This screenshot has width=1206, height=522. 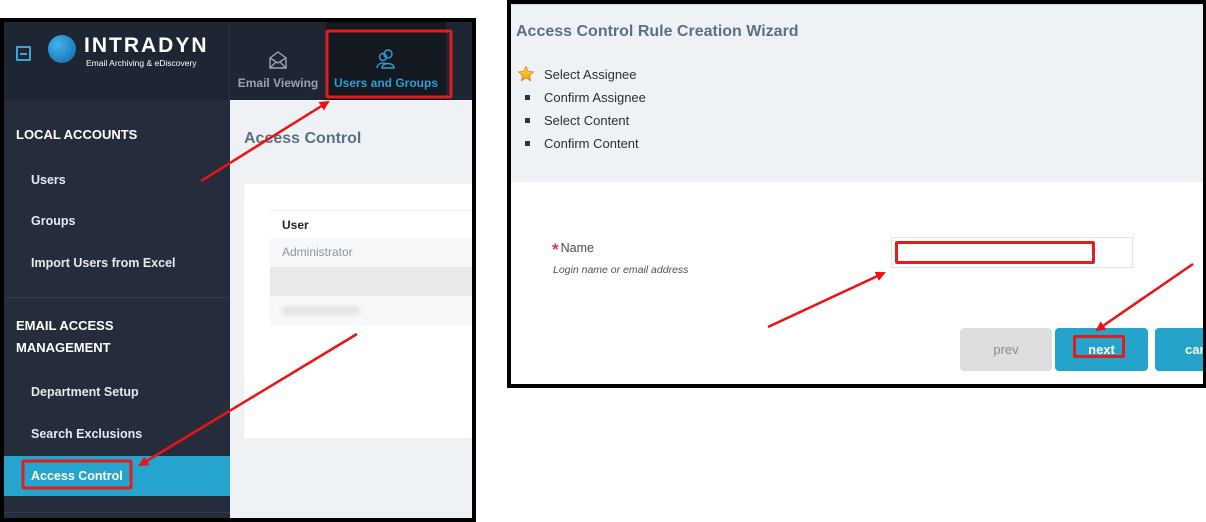 I want to click on access-control-table: User Administrator, so click(x=371, y=267).